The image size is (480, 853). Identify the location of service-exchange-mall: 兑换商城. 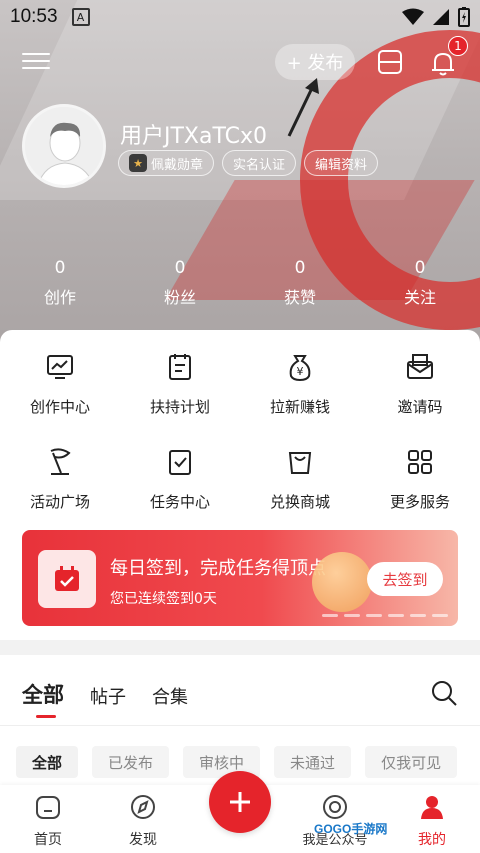
(300, 479).